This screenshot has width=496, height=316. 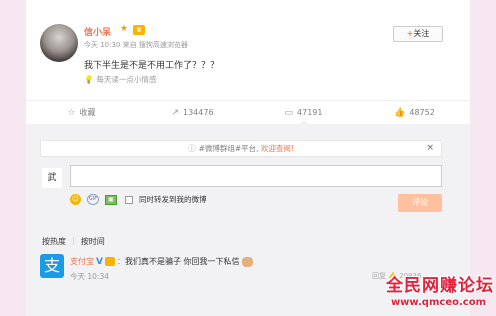 I want to click on submit-comment-button: 评论, so click(x=420, y=203).